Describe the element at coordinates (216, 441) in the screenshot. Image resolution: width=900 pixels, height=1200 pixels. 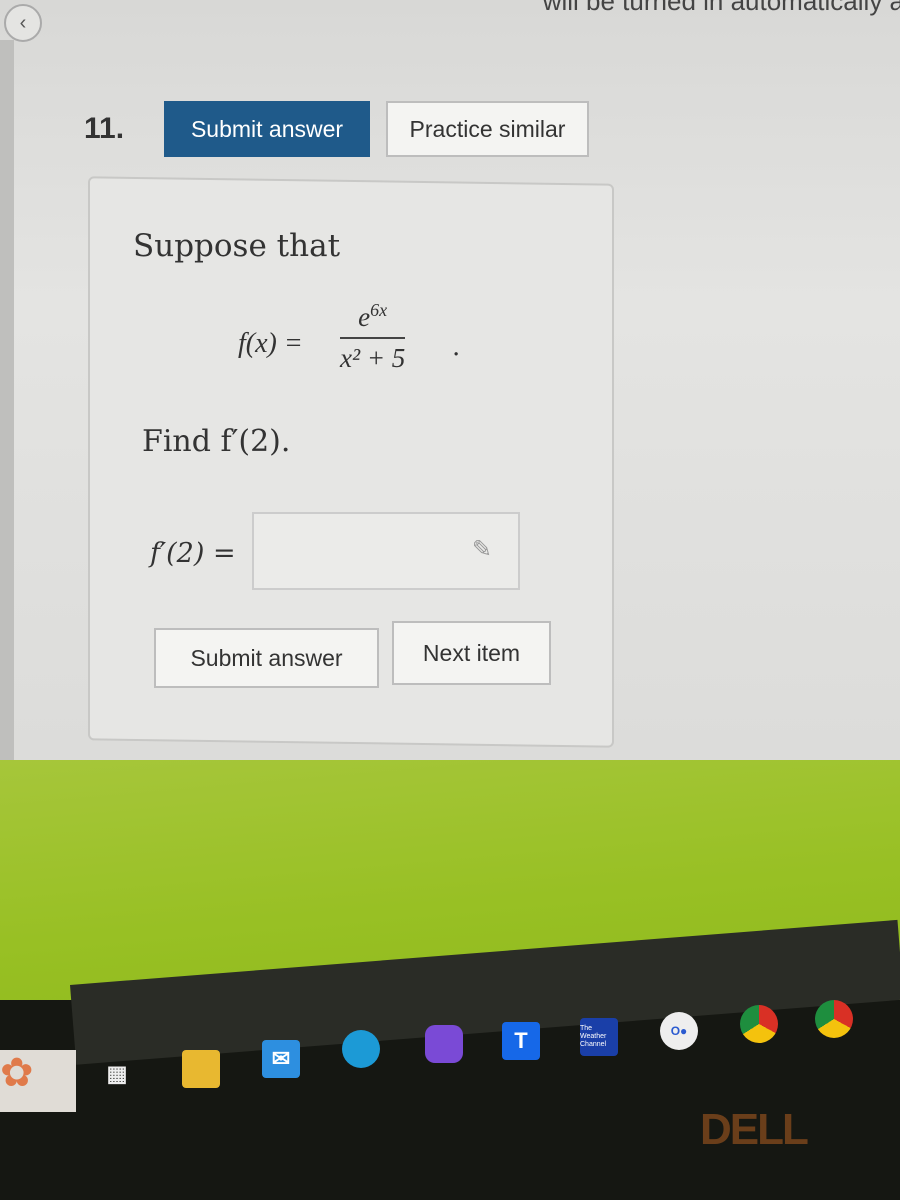
I see `question-prompt: Find f′(2).` at that location.